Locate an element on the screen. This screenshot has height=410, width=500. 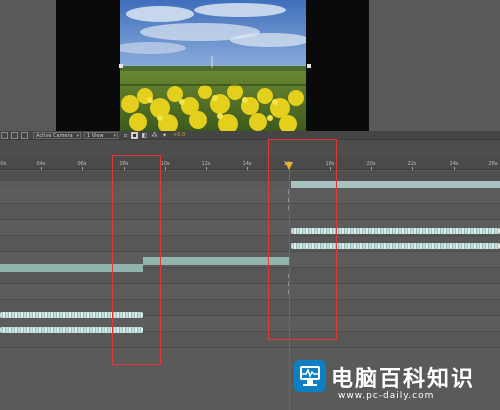
toggle-pixel-icon: ▫ is located at coordinates (125, 135).